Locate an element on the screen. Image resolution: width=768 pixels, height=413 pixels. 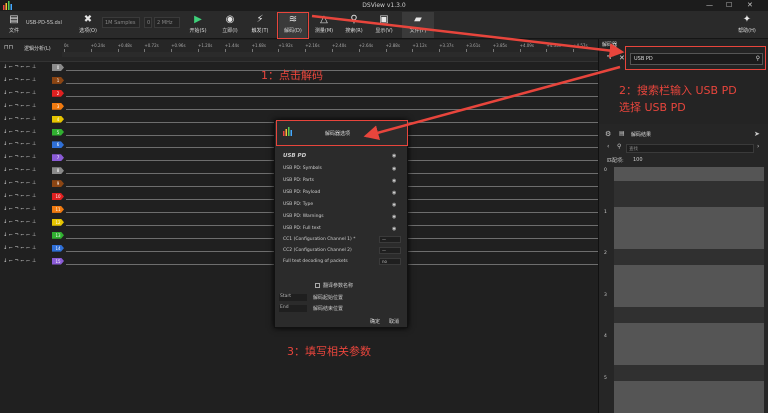
channel-badge: 11 is located at coordinates (58, 209).